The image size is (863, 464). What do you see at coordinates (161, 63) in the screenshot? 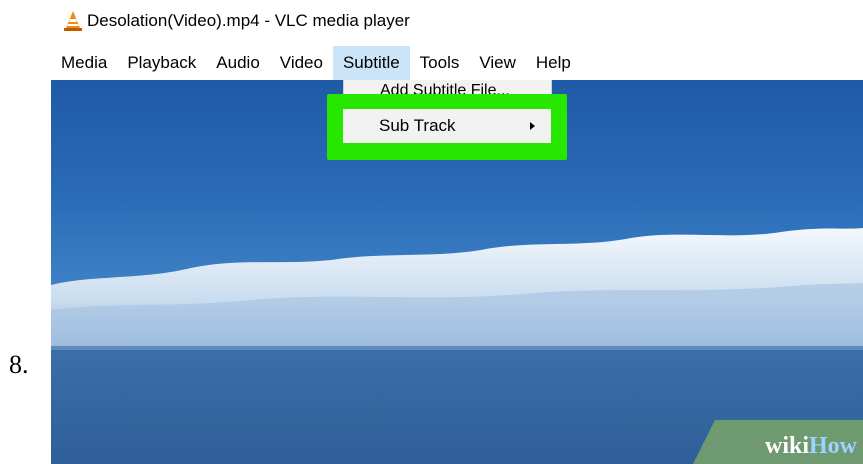
I see `menu-playback: Playback` at bounding box center [161, 63].